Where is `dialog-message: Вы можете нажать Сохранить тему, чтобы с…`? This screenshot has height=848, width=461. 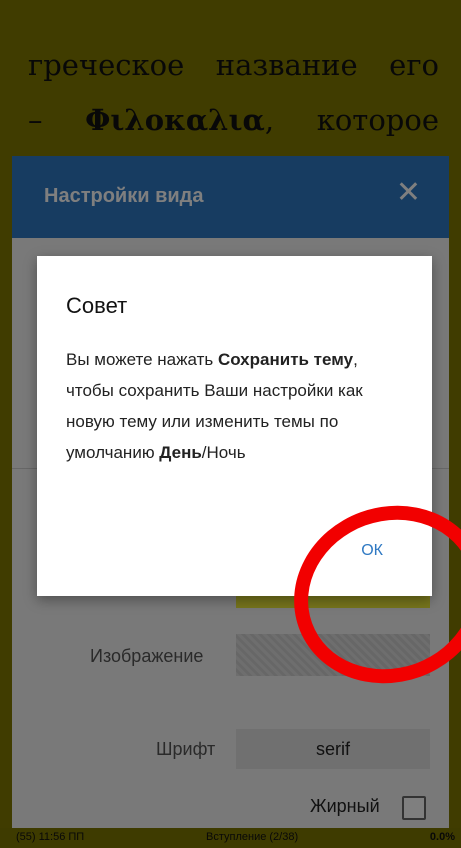 dialog-message: Вы можете нажать Сохранить тему, чтобы с… is located at coordinates (236, 406).